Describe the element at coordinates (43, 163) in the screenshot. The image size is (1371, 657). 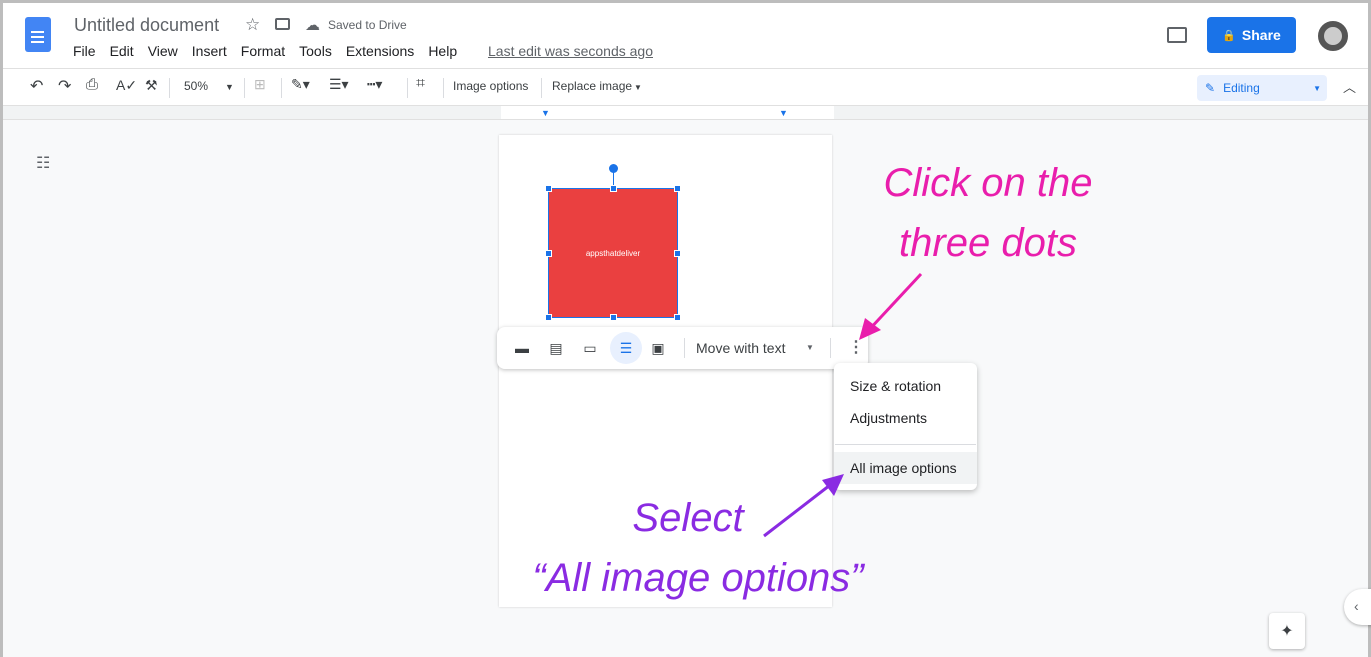
I see `outline-icon: ☷` at that location.